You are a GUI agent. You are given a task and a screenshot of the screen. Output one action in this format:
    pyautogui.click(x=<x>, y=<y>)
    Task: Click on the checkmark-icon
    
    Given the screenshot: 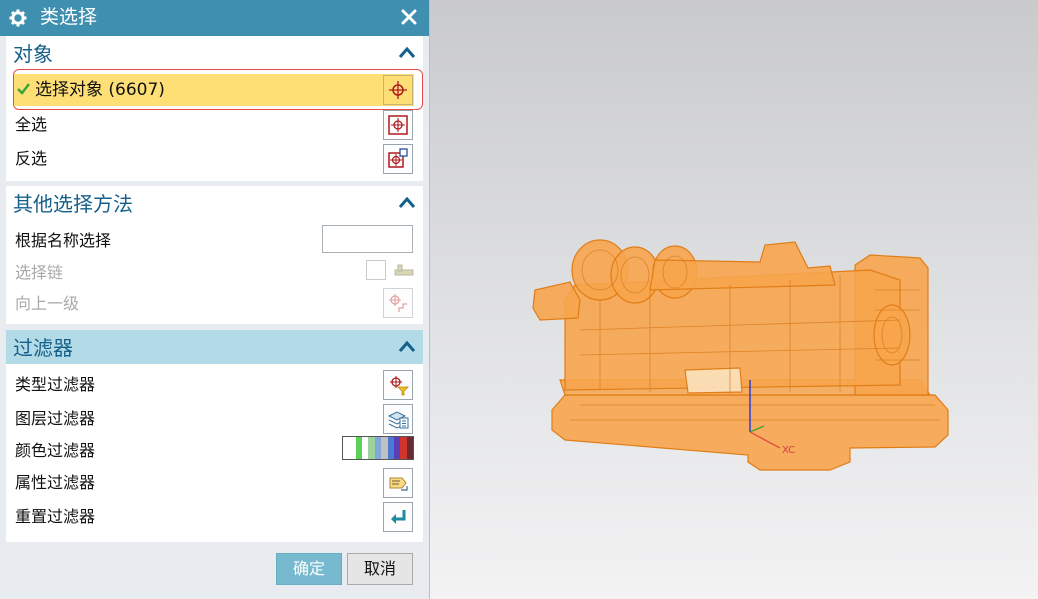 What is the action you would take?
    pyautogui.click(x=23, y=89)
    